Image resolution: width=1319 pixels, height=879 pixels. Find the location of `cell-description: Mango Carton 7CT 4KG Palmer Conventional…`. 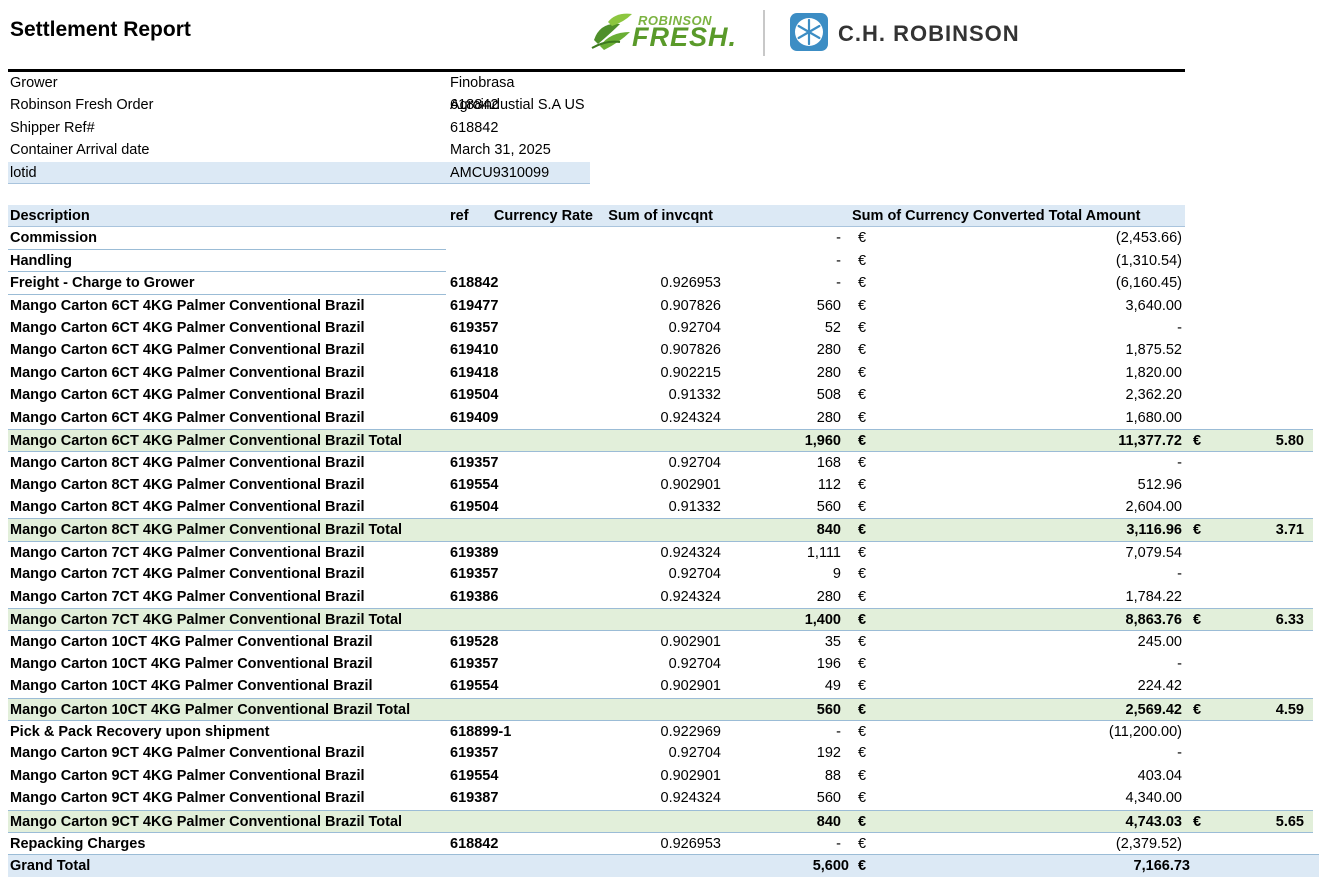

cell-description: Mango Carton 7CT 4KG Palmer Conventional… is located at coordinates (206, 620).